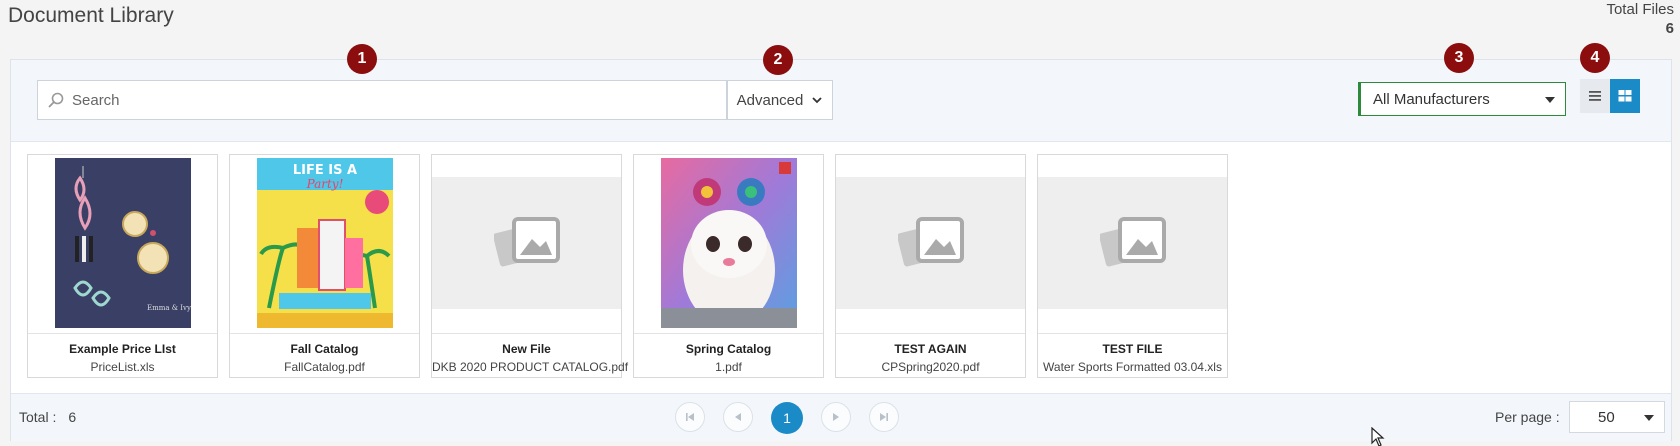  I want to click on document-title: TEST AGAIN, so click(930, 349).